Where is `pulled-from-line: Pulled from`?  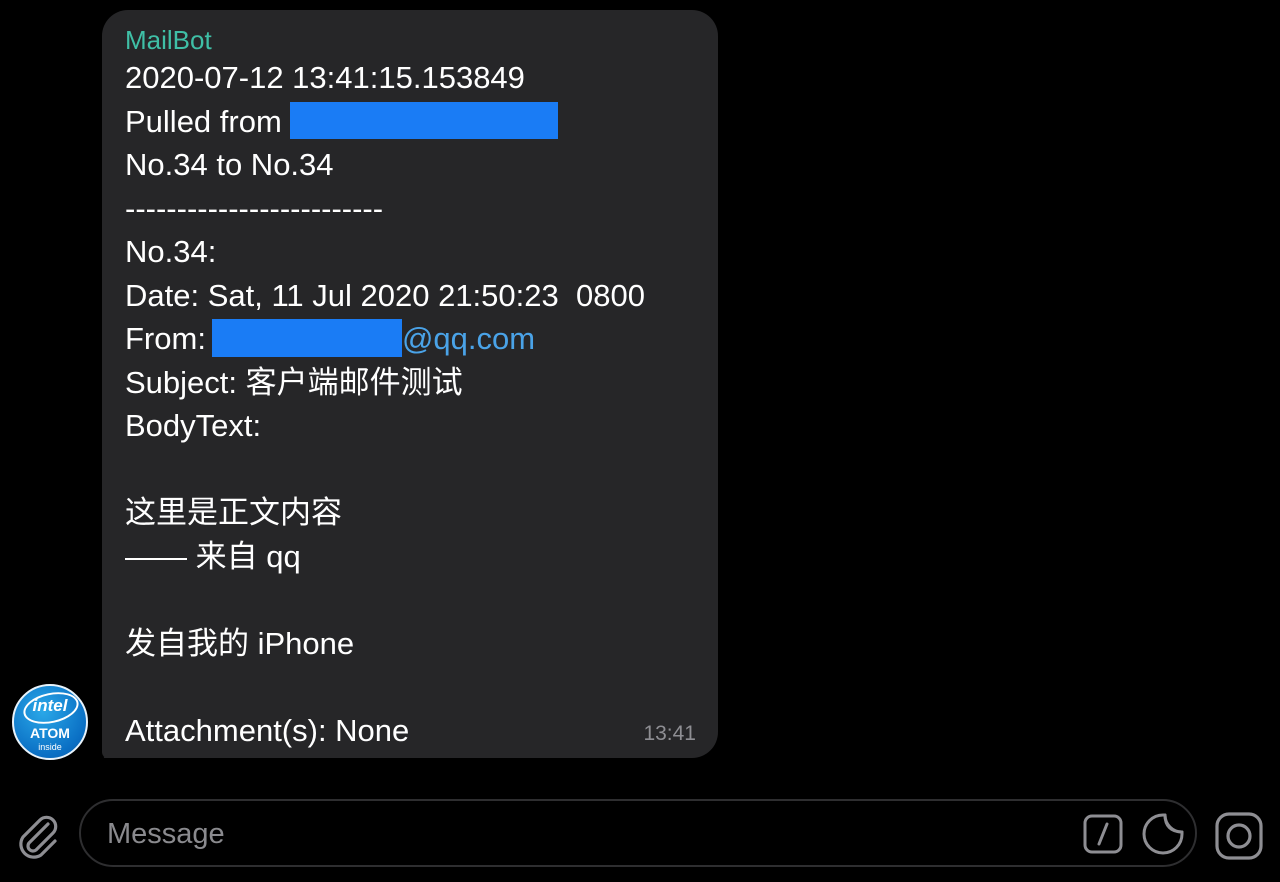 pulled-from-line: Pulled from is located at coordinates (410, 122).